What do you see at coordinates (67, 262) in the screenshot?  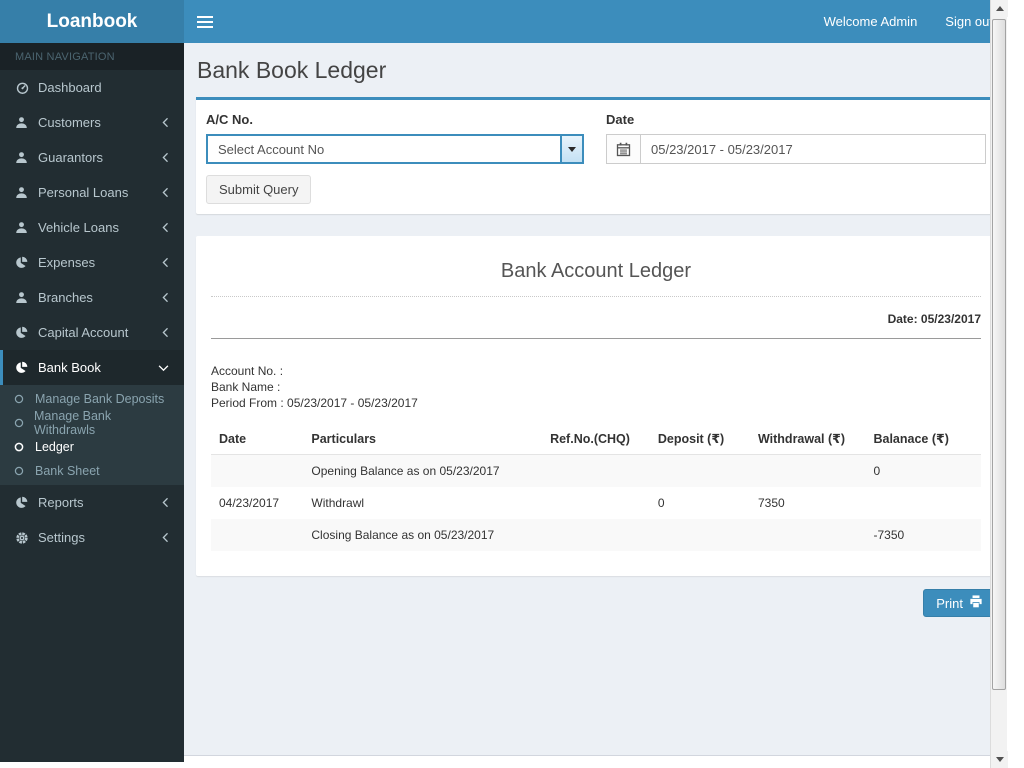 I see `sidebar-item-label: Expenses` at bounding box center [67, 262].